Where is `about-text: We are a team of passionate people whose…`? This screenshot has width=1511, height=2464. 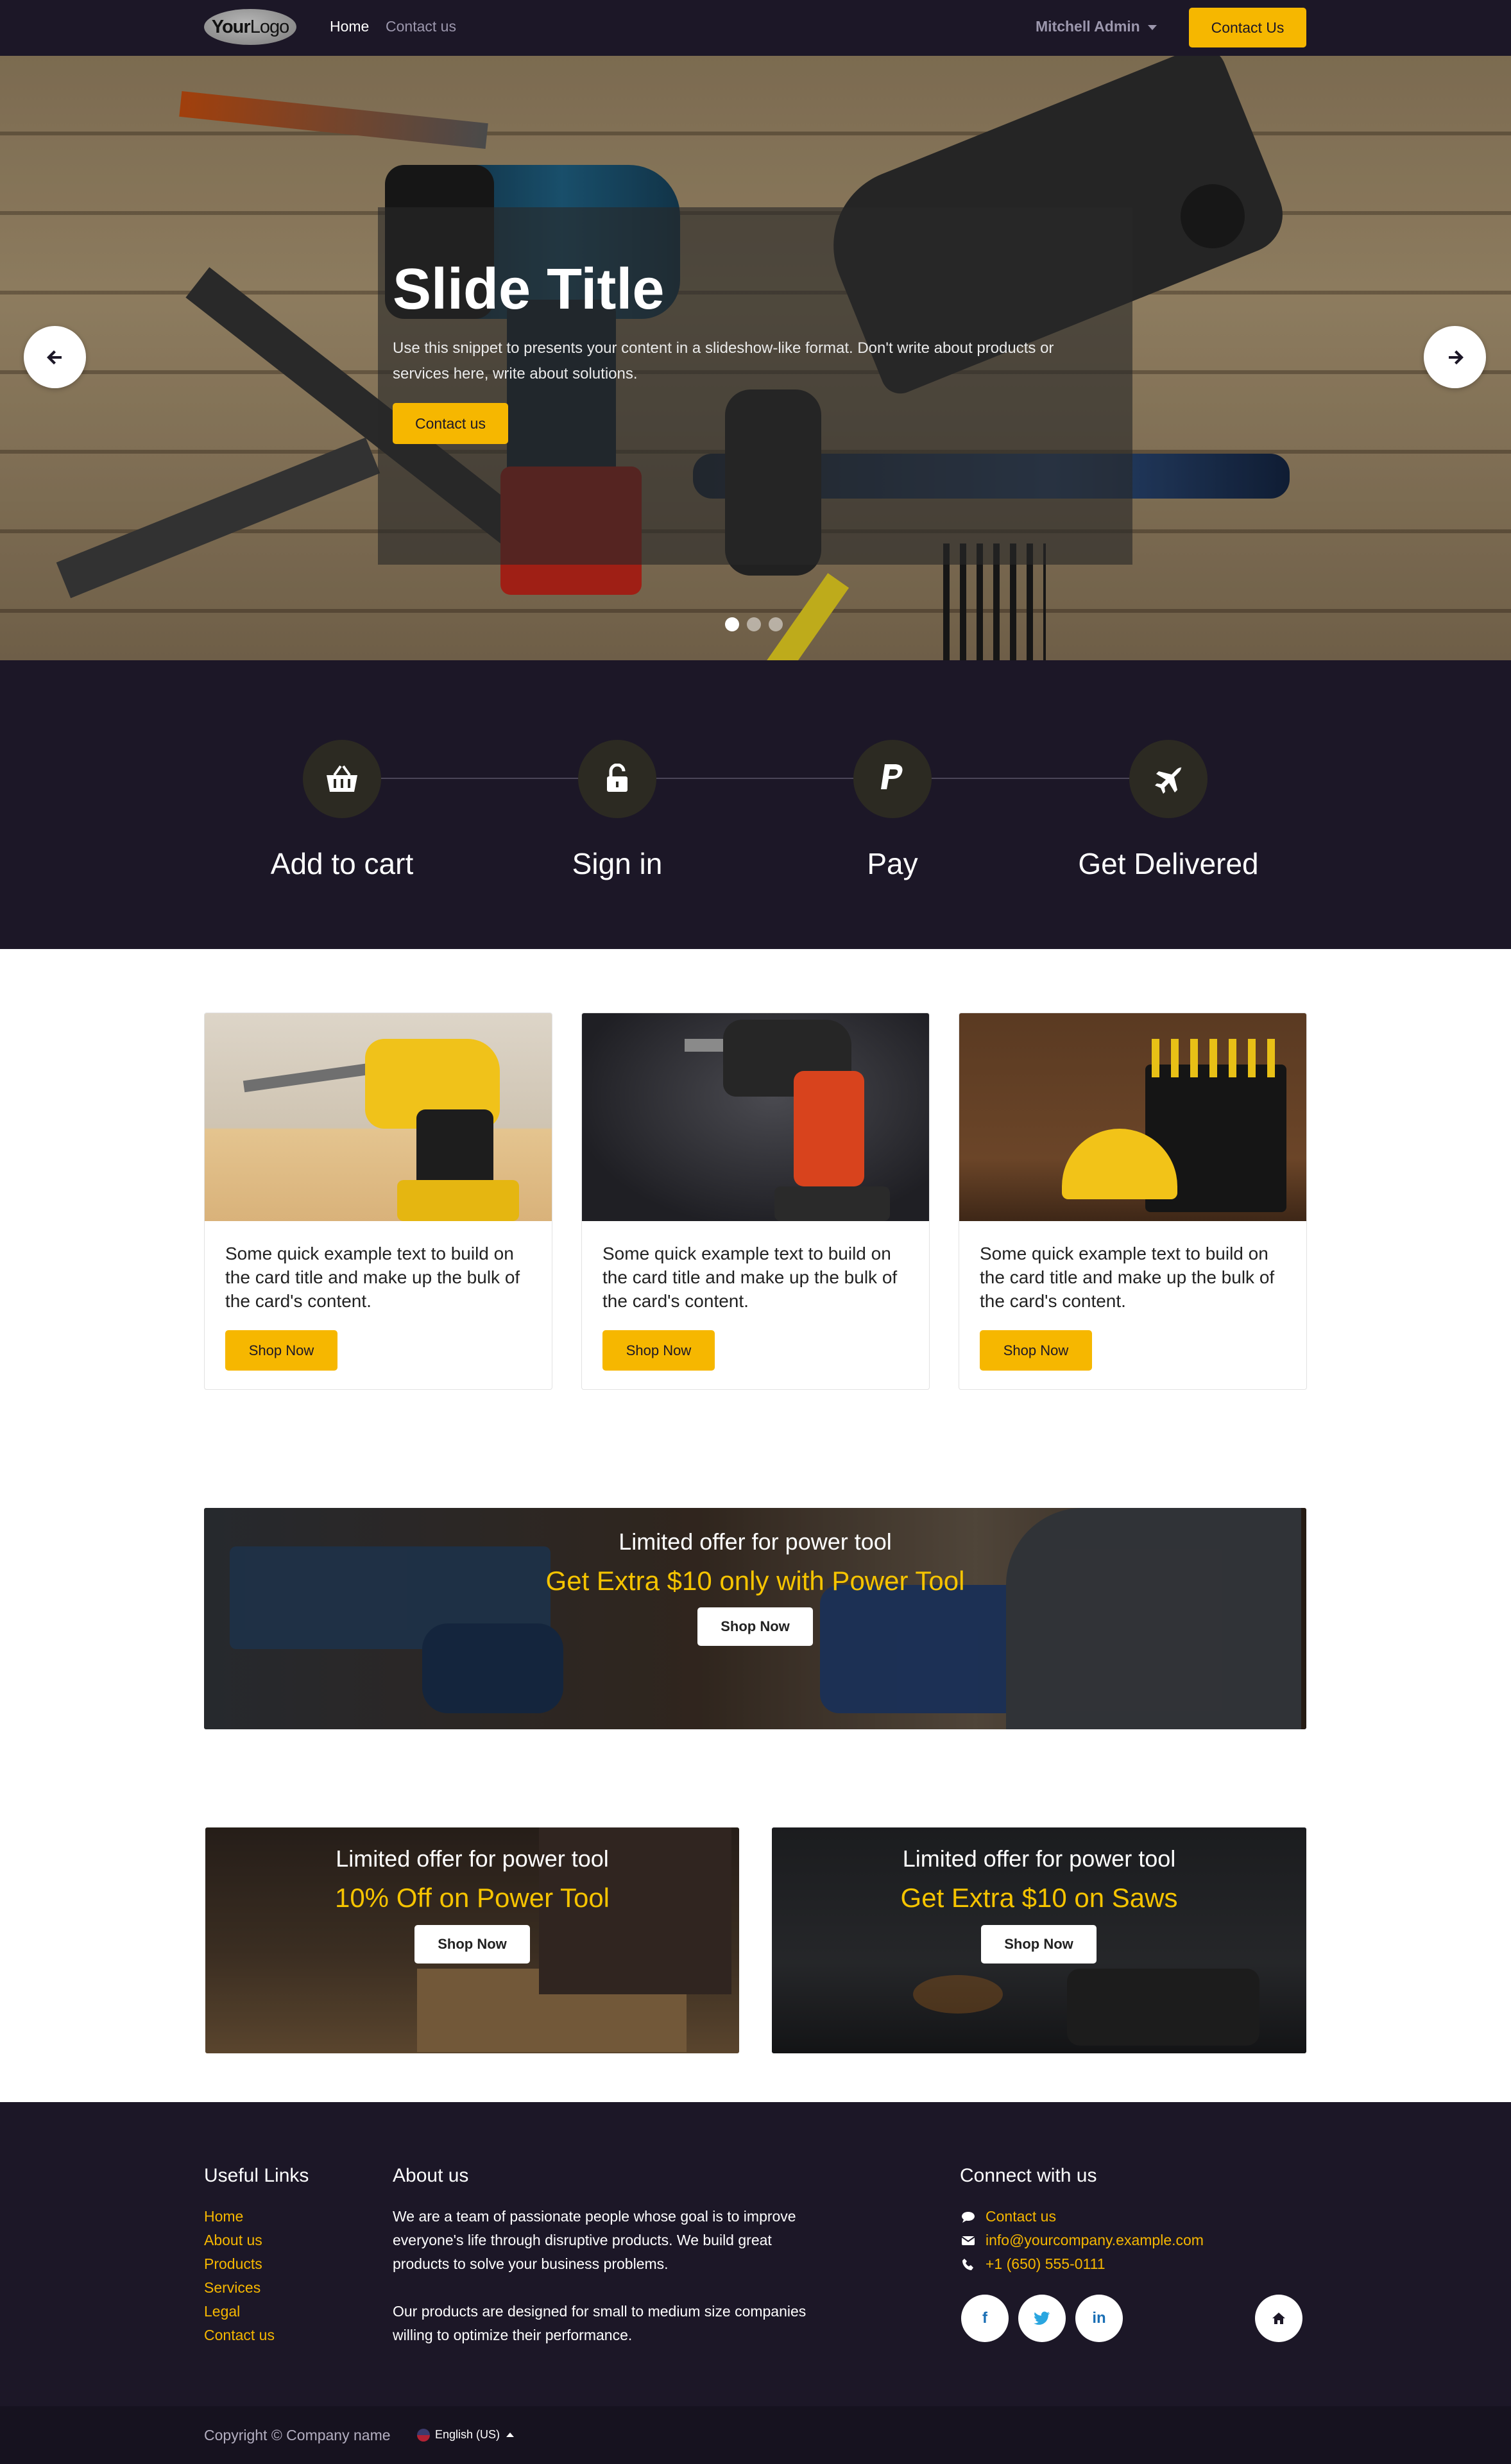
about-text: We are a team of passionate people whose… is located at coordinates (611, 2276).